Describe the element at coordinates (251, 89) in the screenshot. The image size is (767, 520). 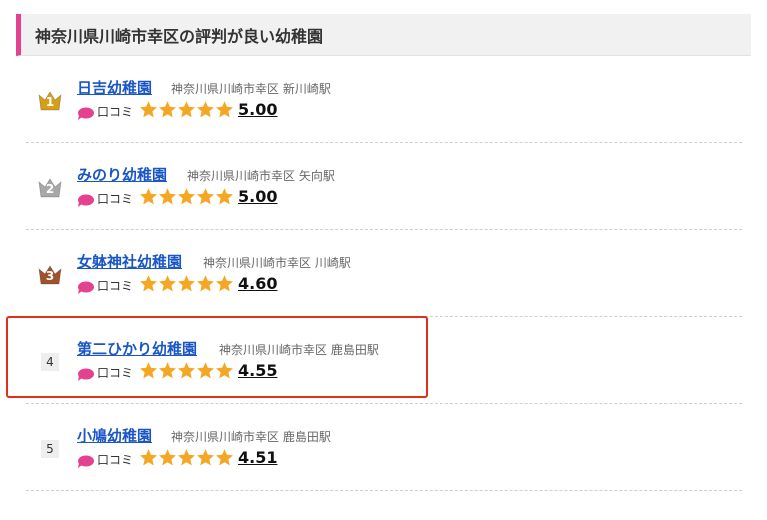
I see `location-text: 神奈川県川崎市幸区 新川崎駅` at that location.